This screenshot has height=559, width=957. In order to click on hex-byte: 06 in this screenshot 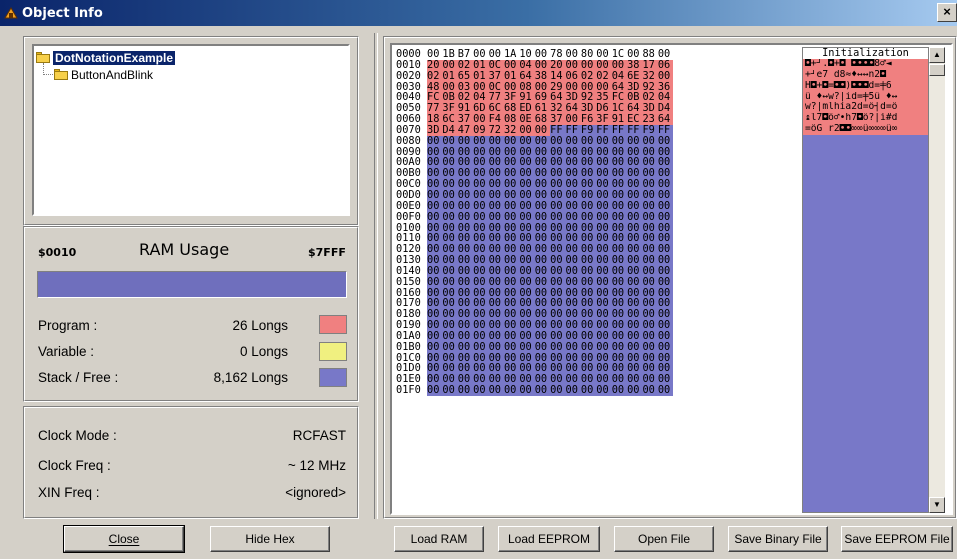, I will do `click(575, 75)`.